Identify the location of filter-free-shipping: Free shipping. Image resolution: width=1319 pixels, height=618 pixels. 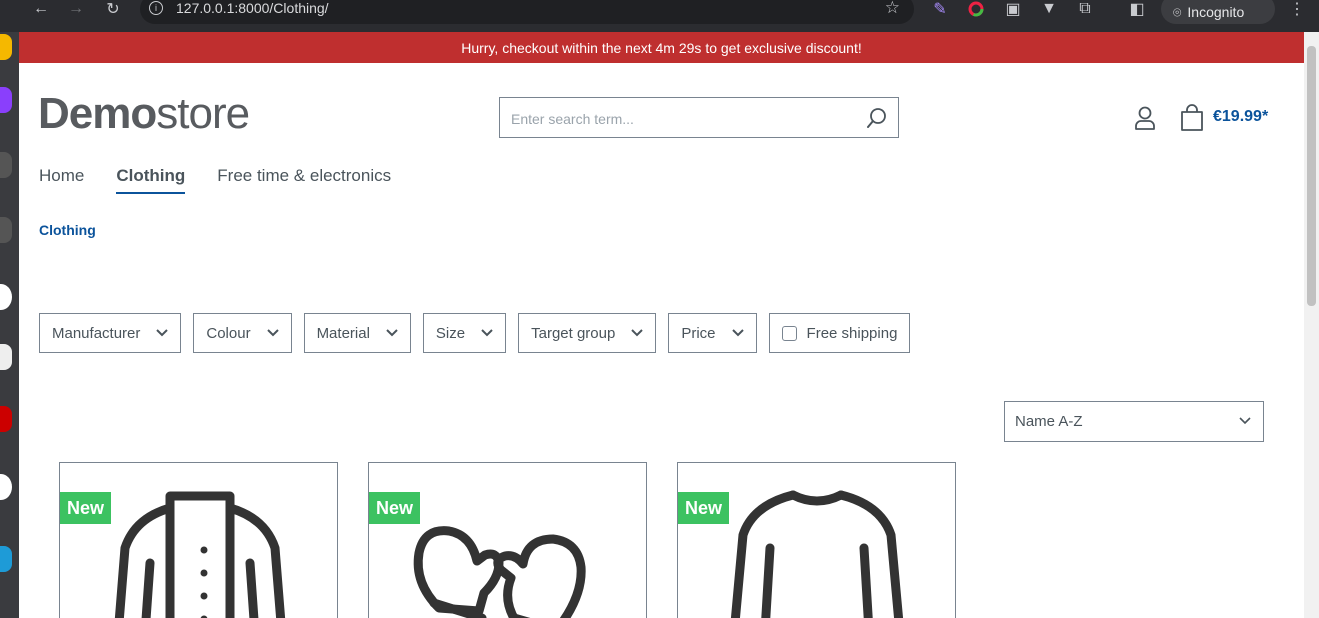
(839, 333).